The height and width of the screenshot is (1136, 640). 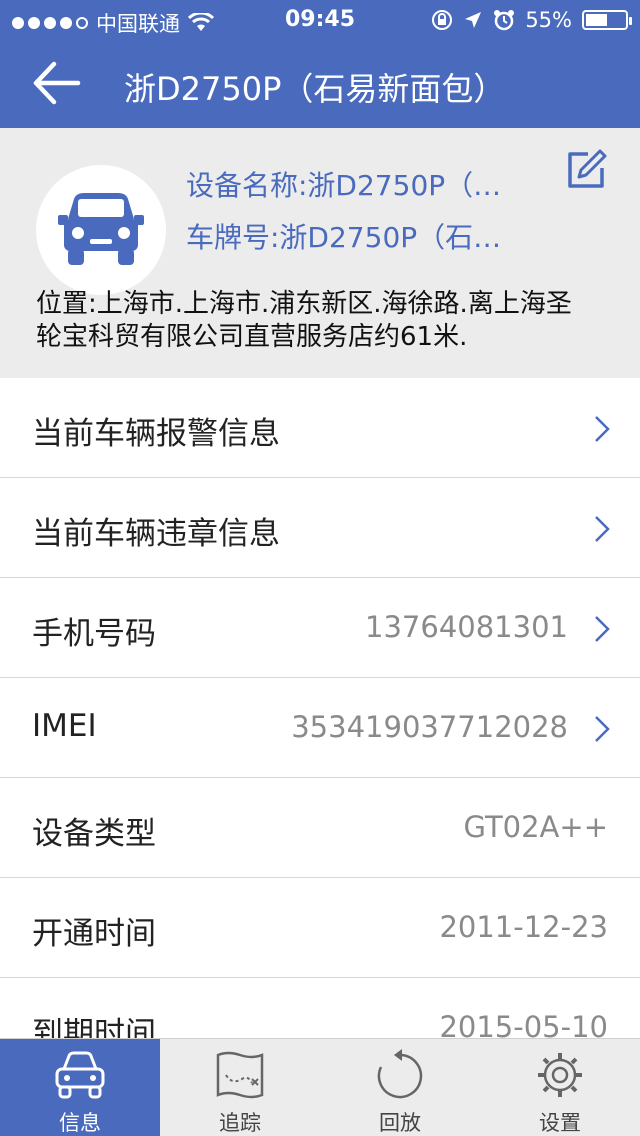 What do you see at coordinates (320, 20) in the screenshot?
I see `status-bar: 中国联通 09:45 55%` at bounding box center [320, 20].